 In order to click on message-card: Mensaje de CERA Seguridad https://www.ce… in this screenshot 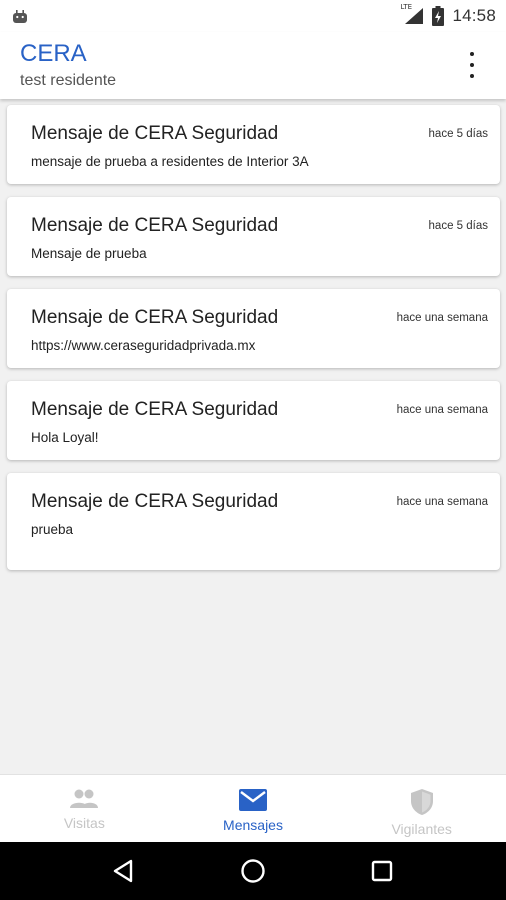, I will do `click(253, 328)`.